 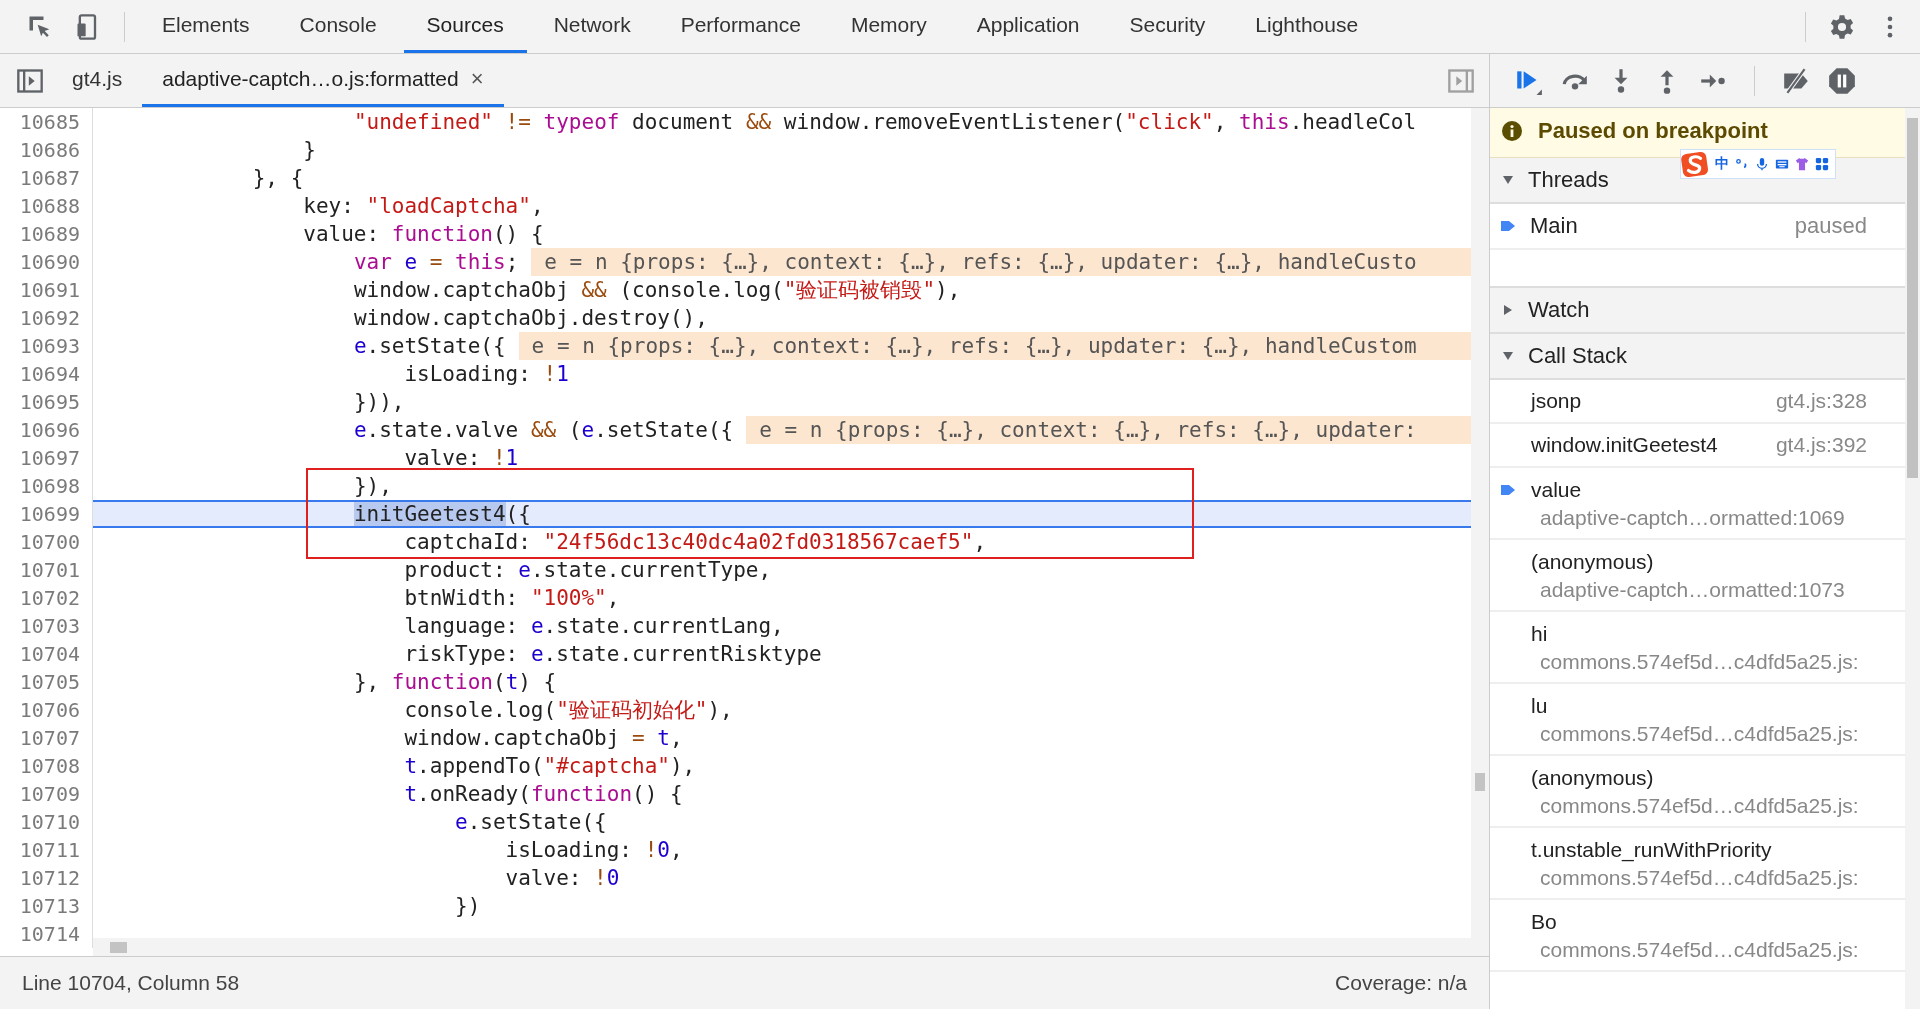 I want to click on panel-tab: Security, so click(x=1167, y=26).